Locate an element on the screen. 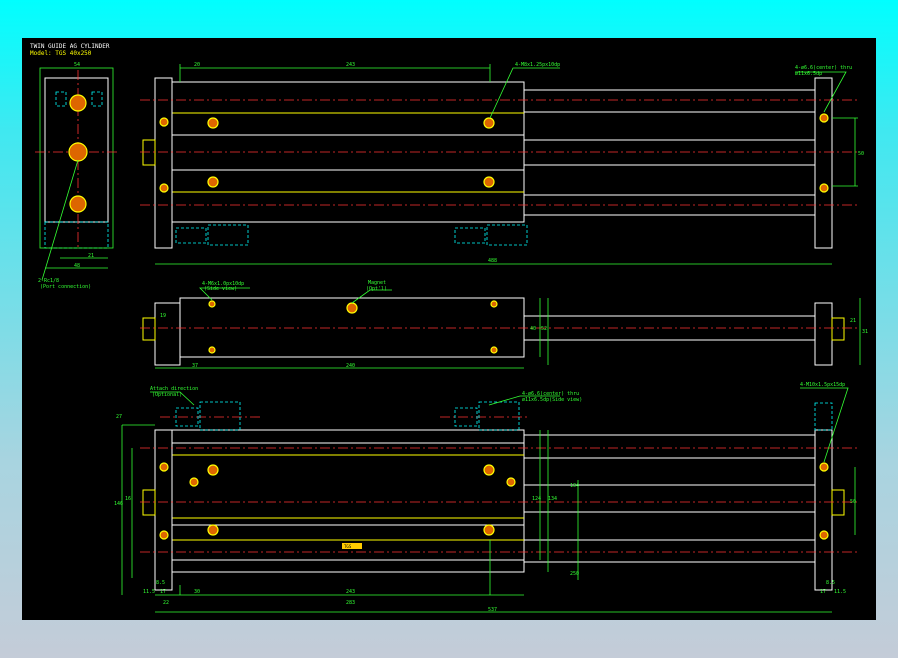 The width and height of the screenshot is (898, 658). dim-488: 488 is located at coordinates (492, 261).